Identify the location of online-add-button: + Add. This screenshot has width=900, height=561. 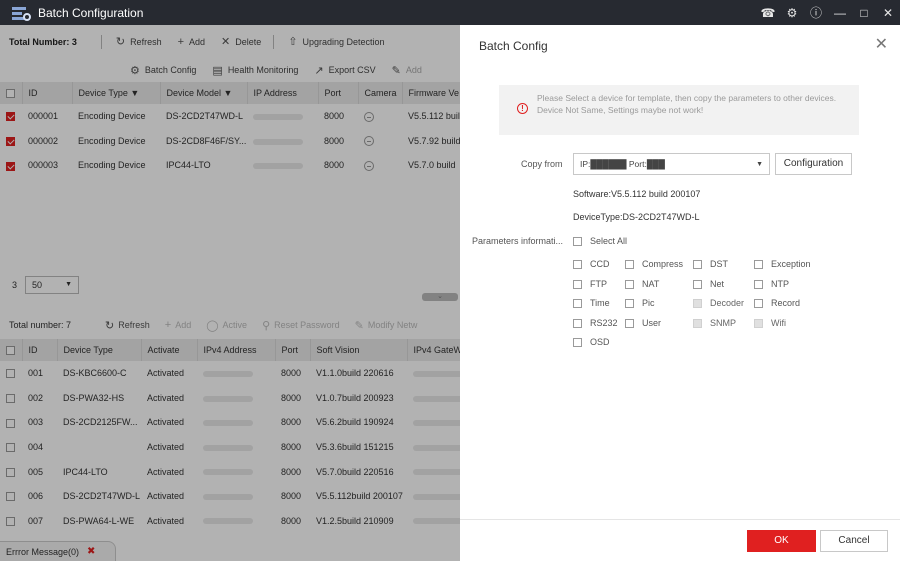
(178, 325).